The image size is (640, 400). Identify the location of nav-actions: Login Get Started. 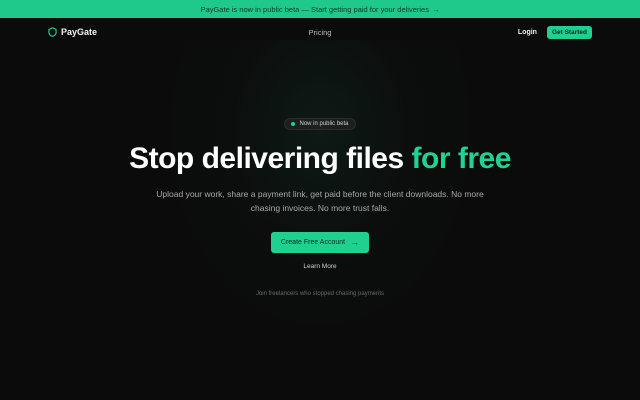
(555, 32).